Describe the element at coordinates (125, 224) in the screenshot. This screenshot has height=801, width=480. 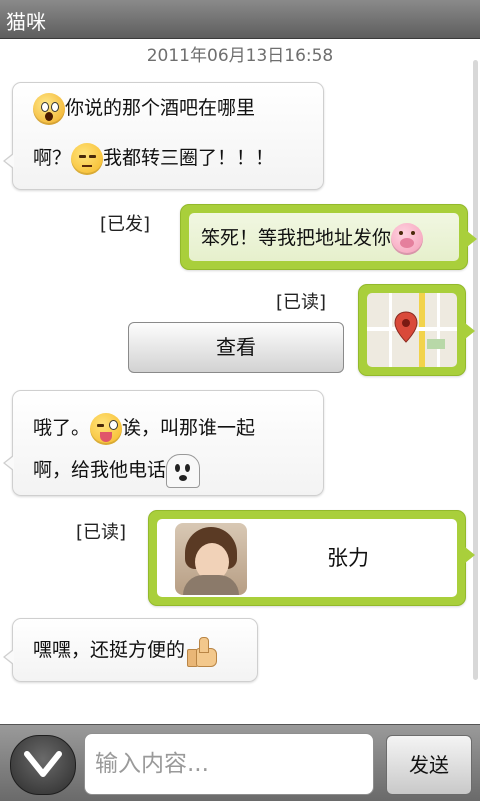
I see `message-status: [已发]` at that location.